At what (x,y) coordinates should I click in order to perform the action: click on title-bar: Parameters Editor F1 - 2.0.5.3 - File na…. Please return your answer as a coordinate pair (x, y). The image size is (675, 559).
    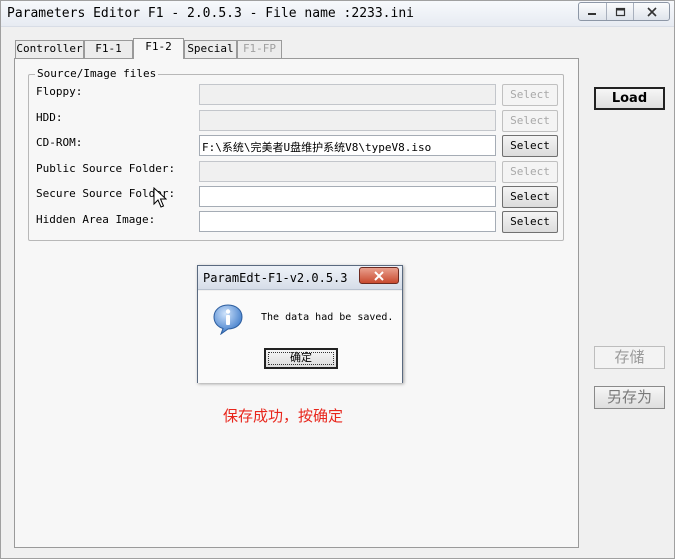
    Looking at the image, I should click on (337, 14).